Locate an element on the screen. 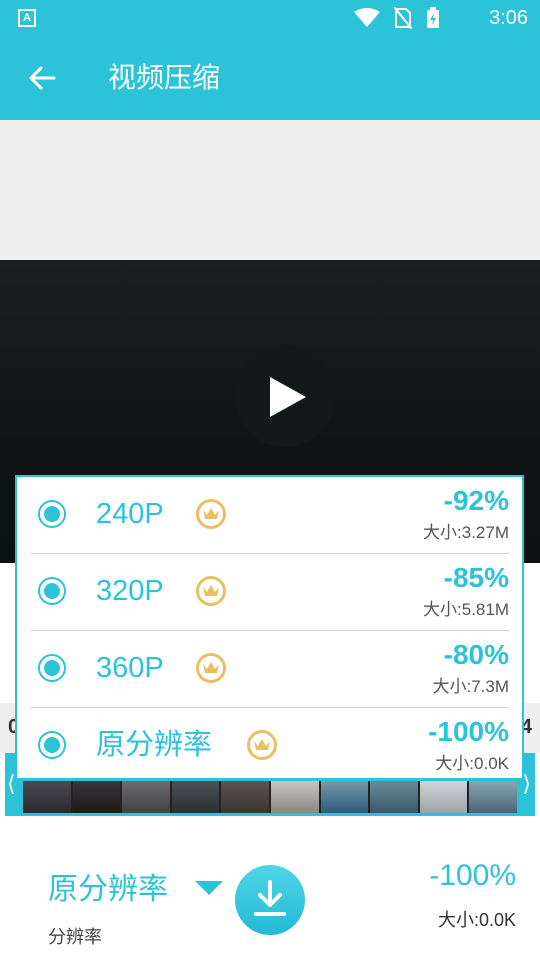 The height and width of the screenshot is (960, 540). file-size: 大小:5.81M is located at coordinates (466, 609).